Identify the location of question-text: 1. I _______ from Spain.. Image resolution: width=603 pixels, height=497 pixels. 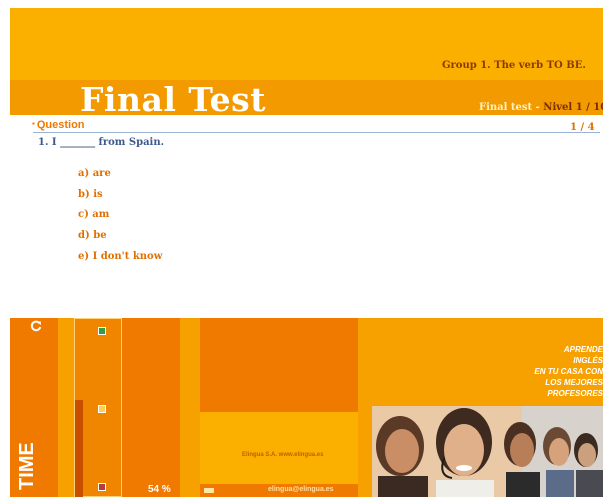
(101, 142).